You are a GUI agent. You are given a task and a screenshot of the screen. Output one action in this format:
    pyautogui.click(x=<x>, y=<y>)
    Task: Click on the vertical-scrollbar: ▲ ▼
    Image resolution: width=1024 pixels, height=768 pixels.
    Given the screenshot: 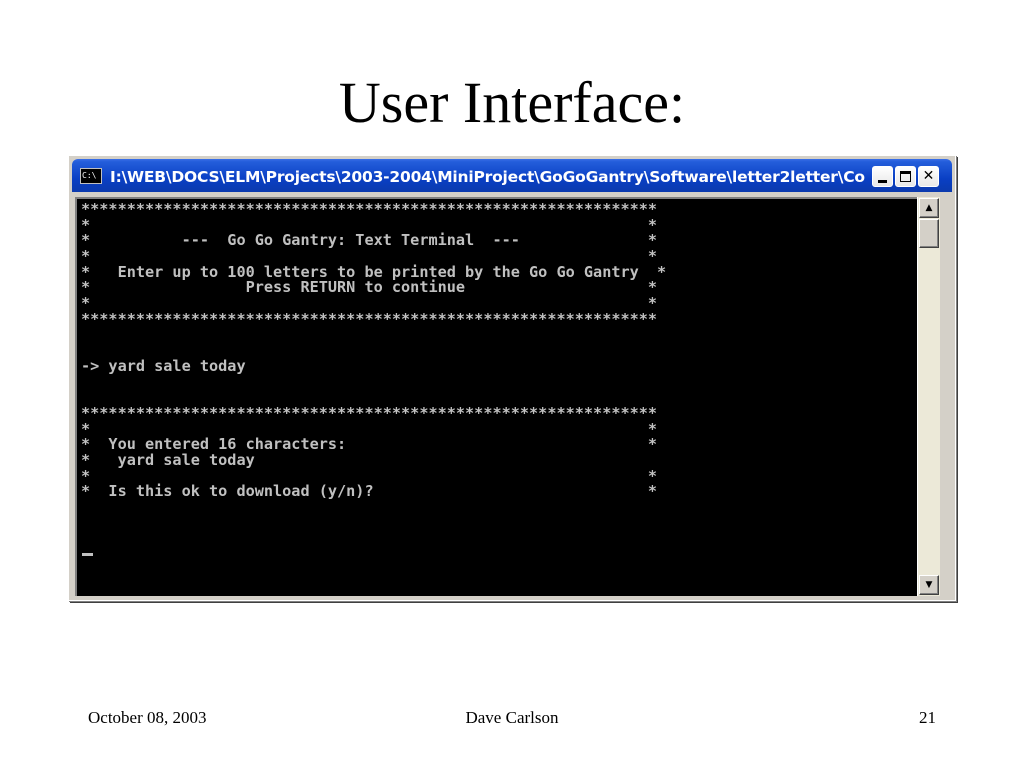 What is the action you would take?
    pyautogui.click(x=928, y=396)
    